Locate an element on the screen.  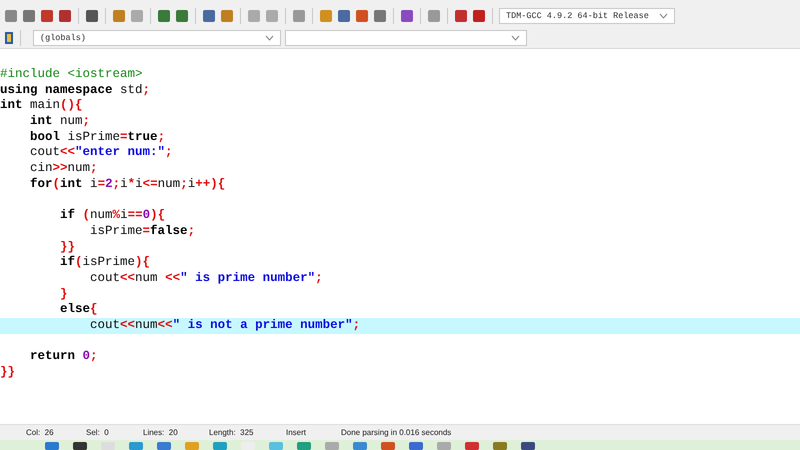
string-literal: " is not a prime number" is located at coordinates (262, 325).